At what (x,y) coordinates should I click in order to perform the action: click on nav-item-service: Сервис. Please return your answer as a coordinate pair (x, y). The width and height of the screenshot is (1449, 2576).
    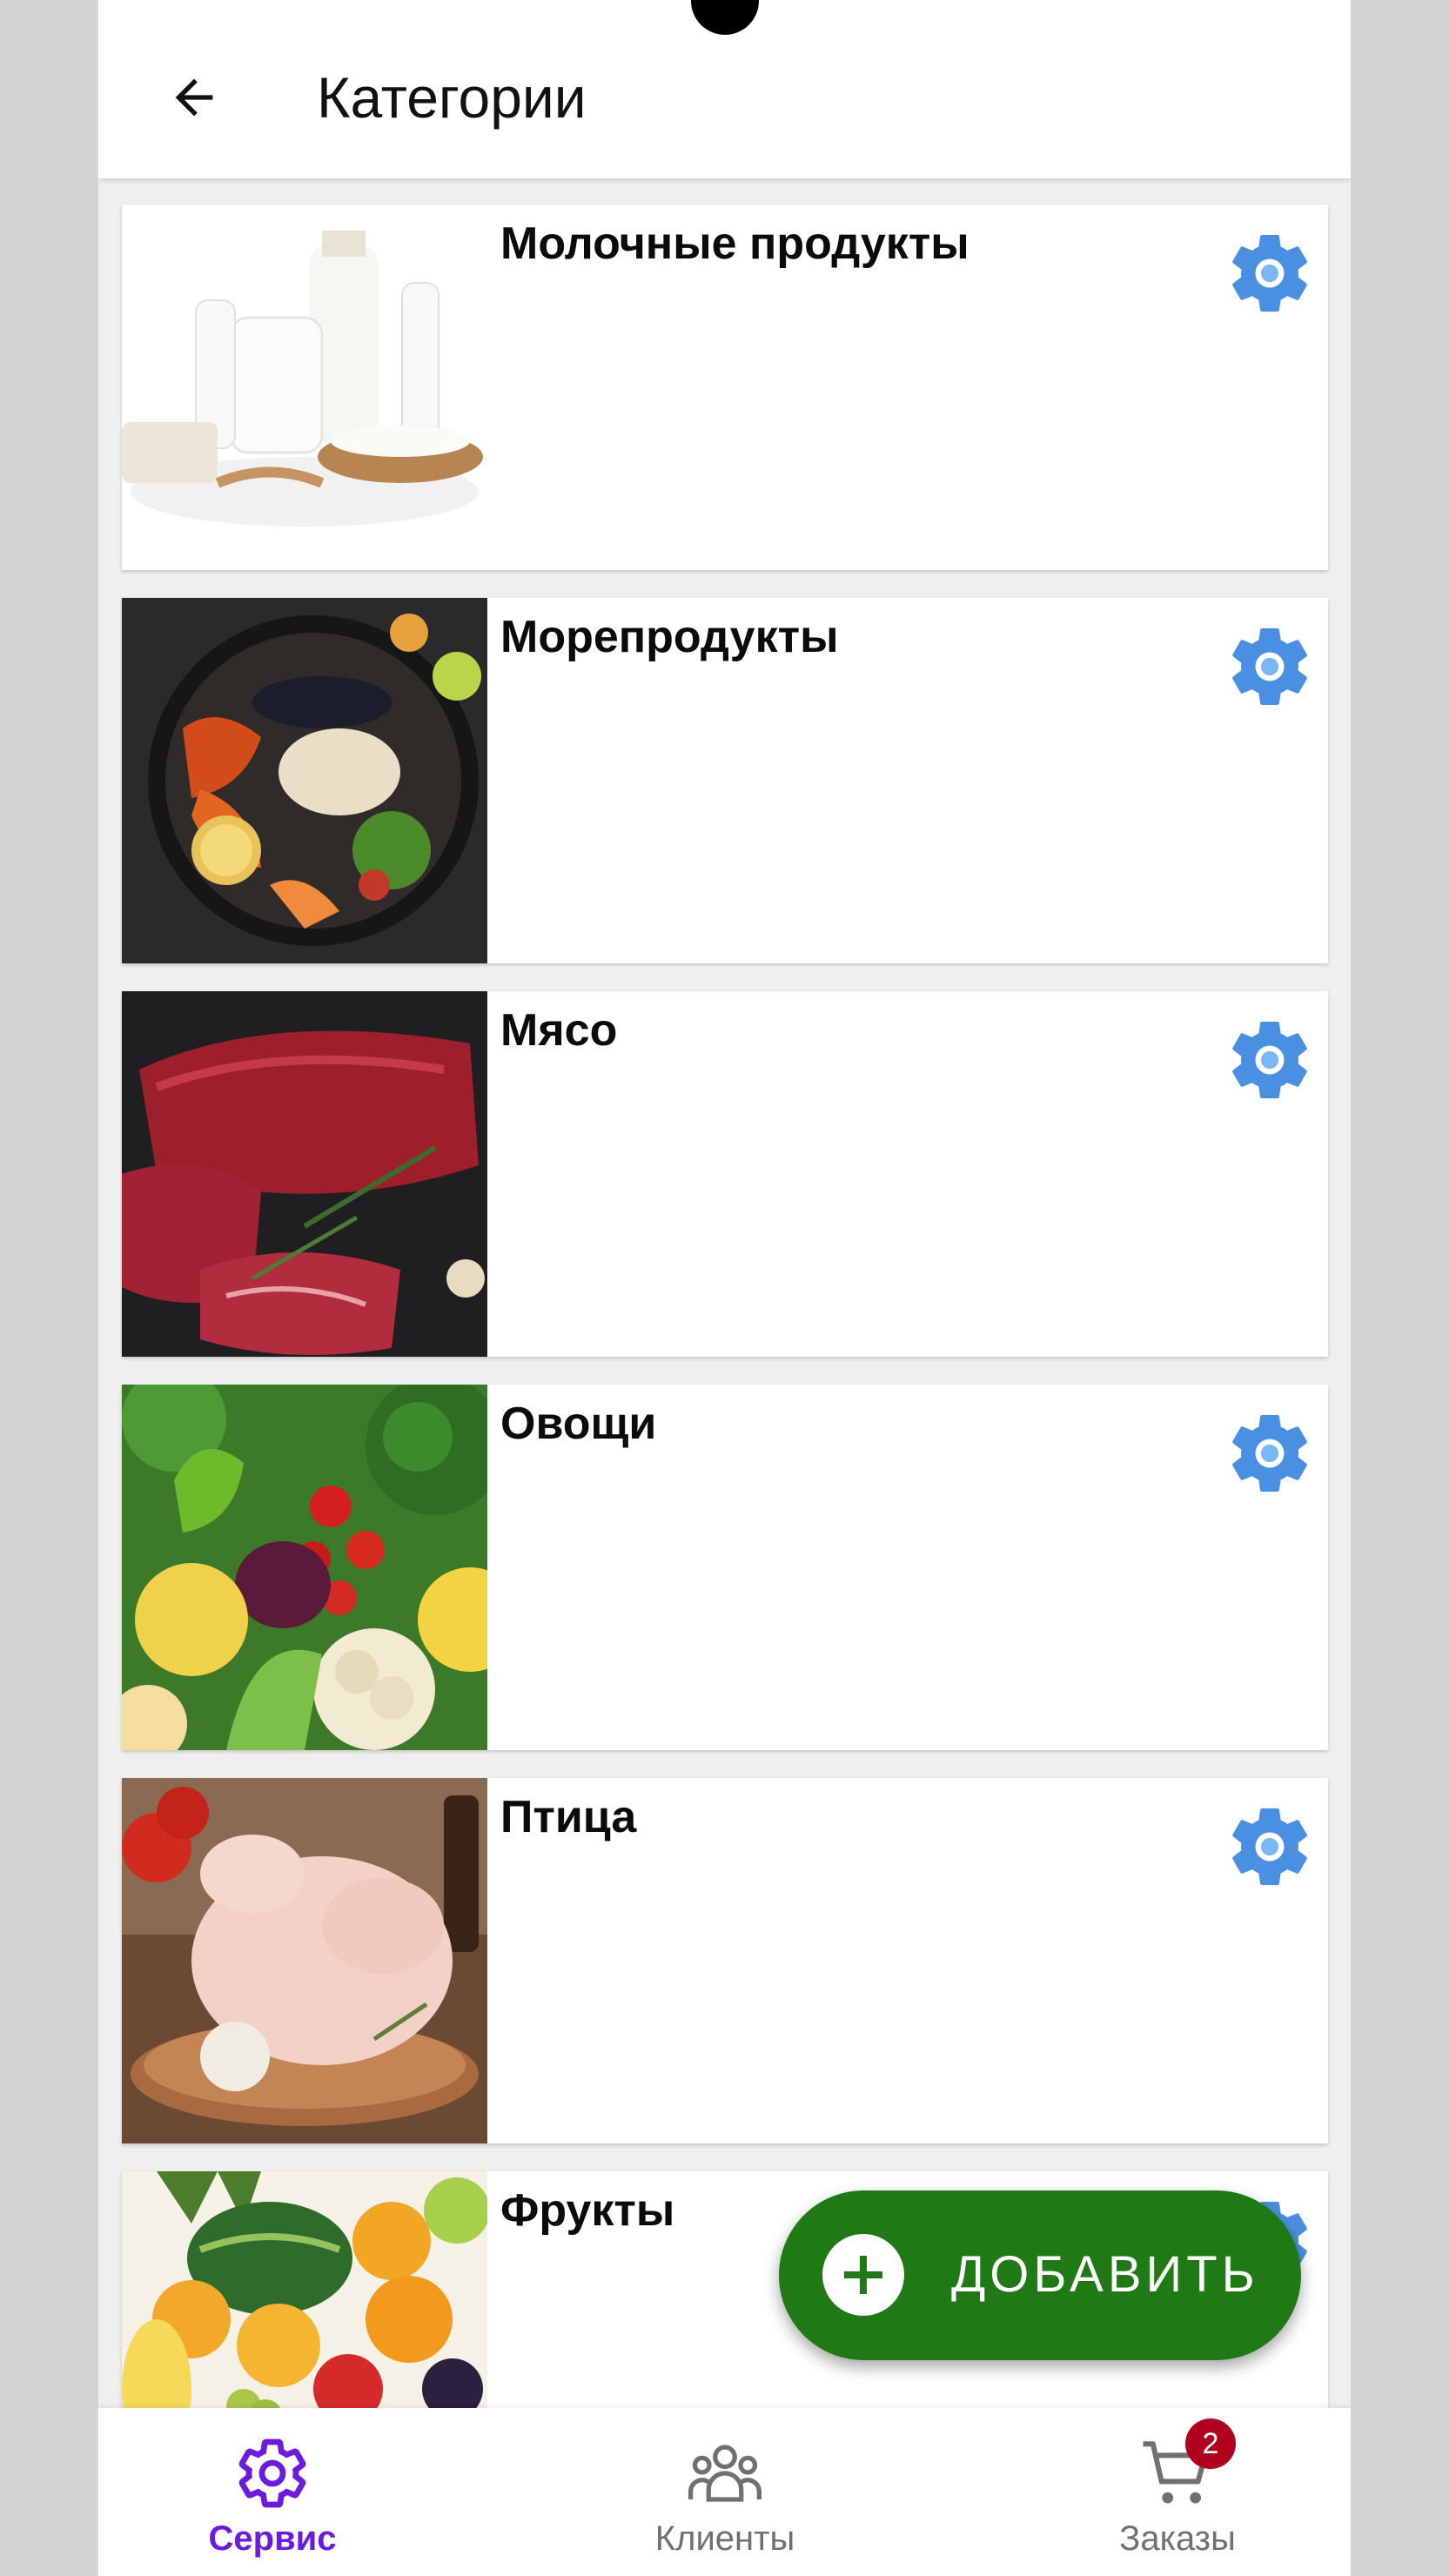
    Looking at the image, I should click on (272, 2492).